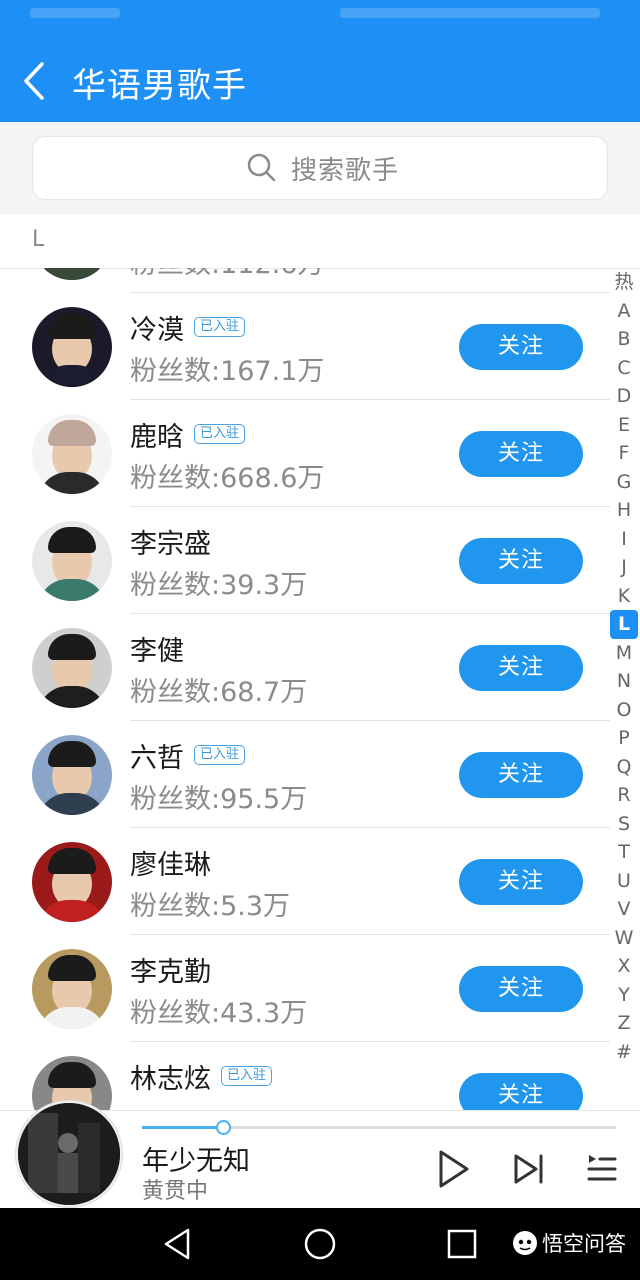  I want to click on alphabet-index-bar: 热 A B C D E F G H I J K L M N O P Q R S T U V W X Y Z #, so click(624, 667).